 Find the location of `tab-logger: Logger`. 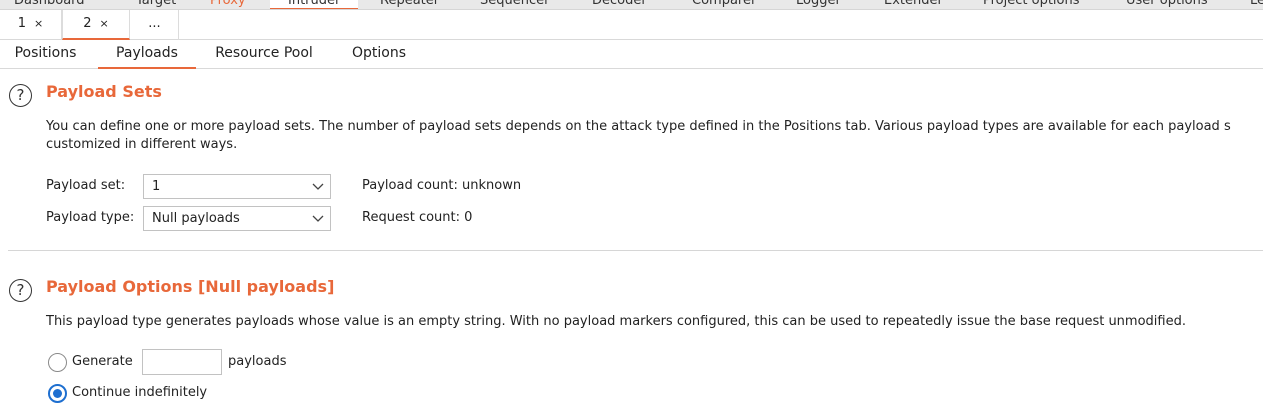

tab-logger: Logger is located at coordinates (818, 4).